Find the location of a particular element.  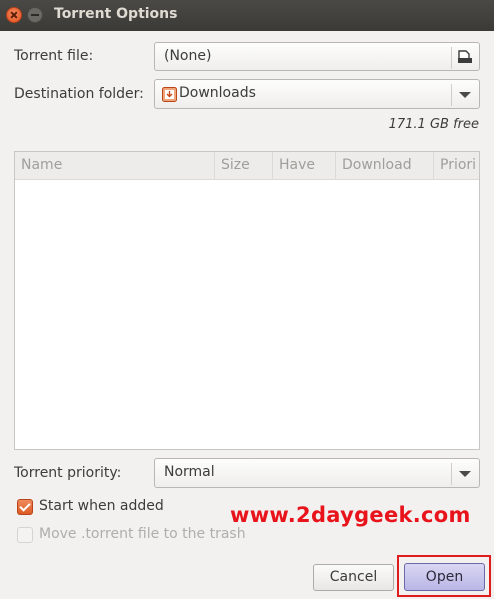

window-title: Torrent Options is located at coordinates (116, 14).